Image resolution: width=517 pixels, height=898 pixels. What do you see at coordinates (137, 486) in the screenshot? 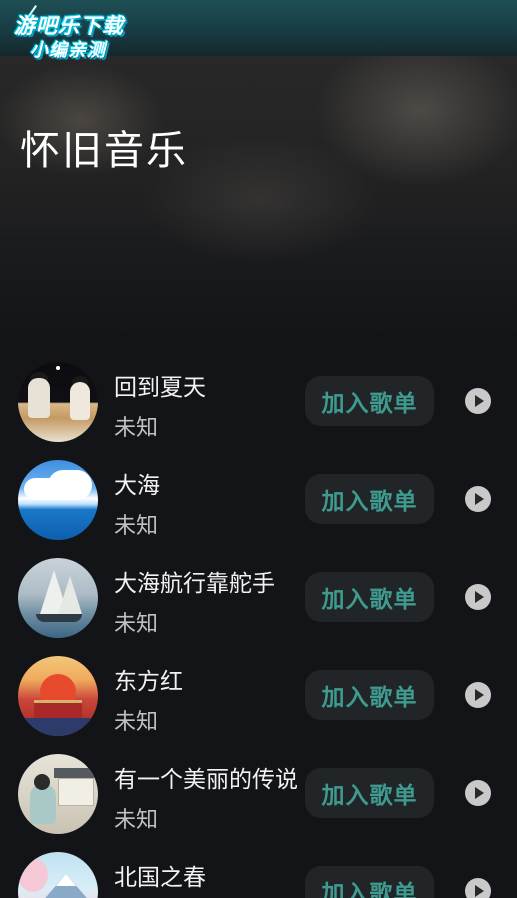
I see `song-title: 大海` at bounding box center [137, 486].